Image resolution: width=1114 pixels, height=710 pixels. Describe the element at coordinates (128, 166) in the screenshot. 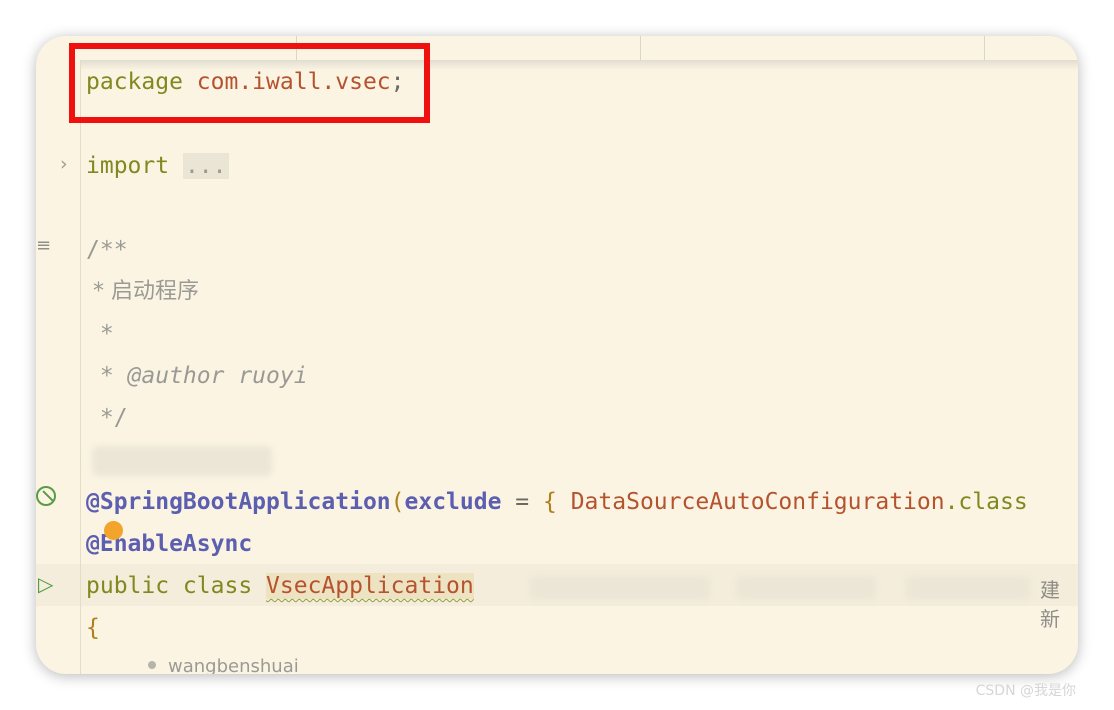

I see `keyword-import: import` at that location.